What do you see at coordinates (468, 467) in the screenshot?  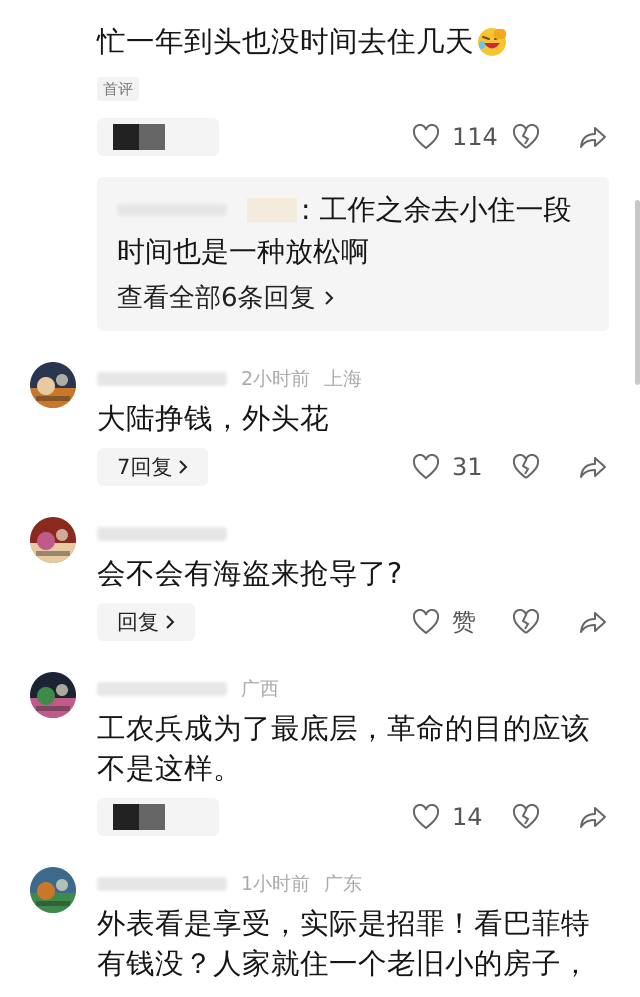 I see `like-count: 31` at bounding box center [468, 467].